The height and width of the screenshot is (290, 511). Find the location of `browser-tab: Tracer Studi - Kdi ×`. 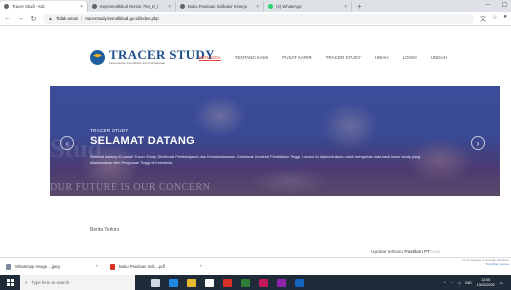

browser-tab: Tracer Studi - Kdi × is located at coordinates (44, 6).